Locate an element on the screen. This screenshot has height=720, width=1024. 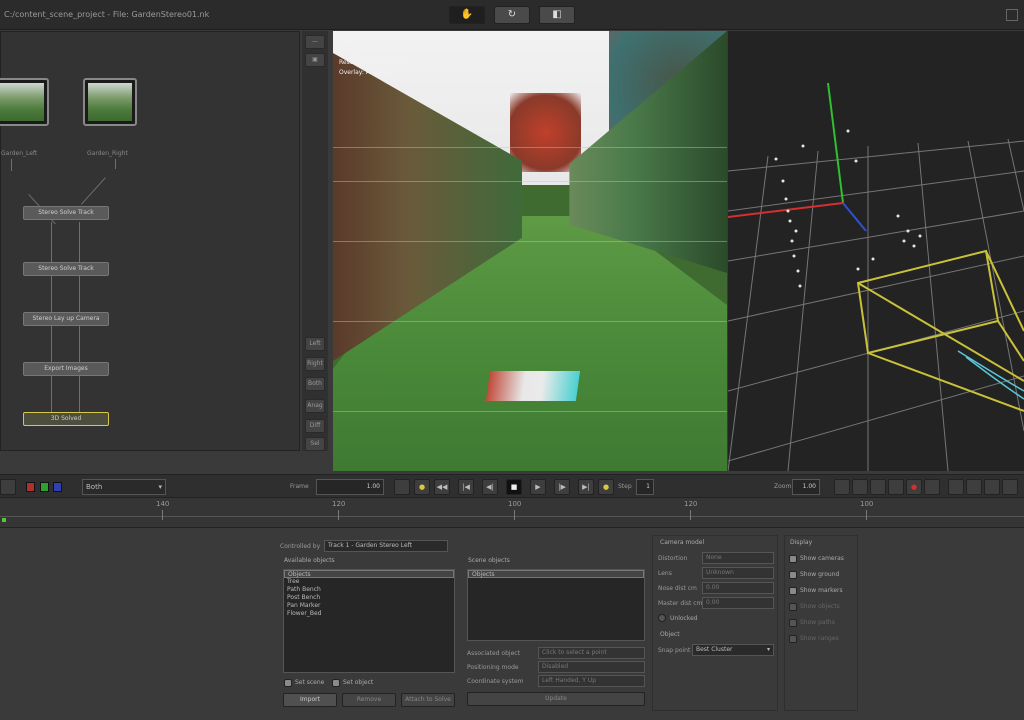
list-item: Tree is located at coordinates (369, 582).